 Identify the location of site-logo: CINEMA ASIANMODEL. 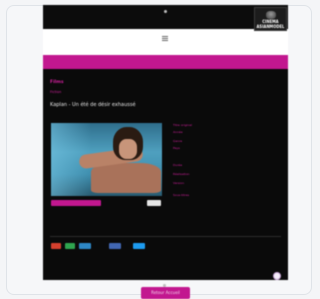
(270, 19).